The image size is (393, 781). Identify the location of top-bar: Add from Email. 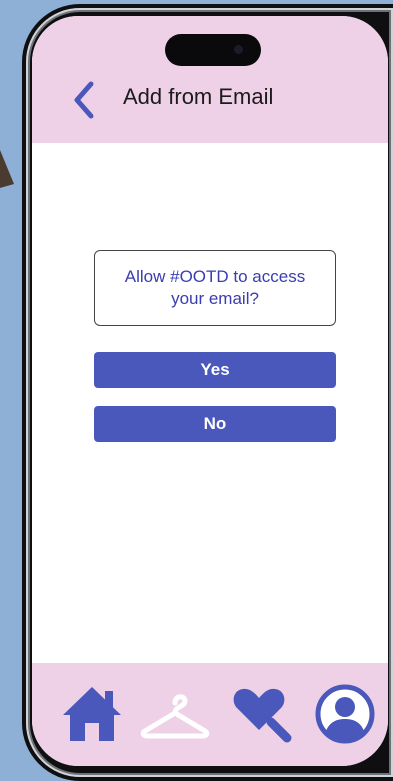
(210, 79).